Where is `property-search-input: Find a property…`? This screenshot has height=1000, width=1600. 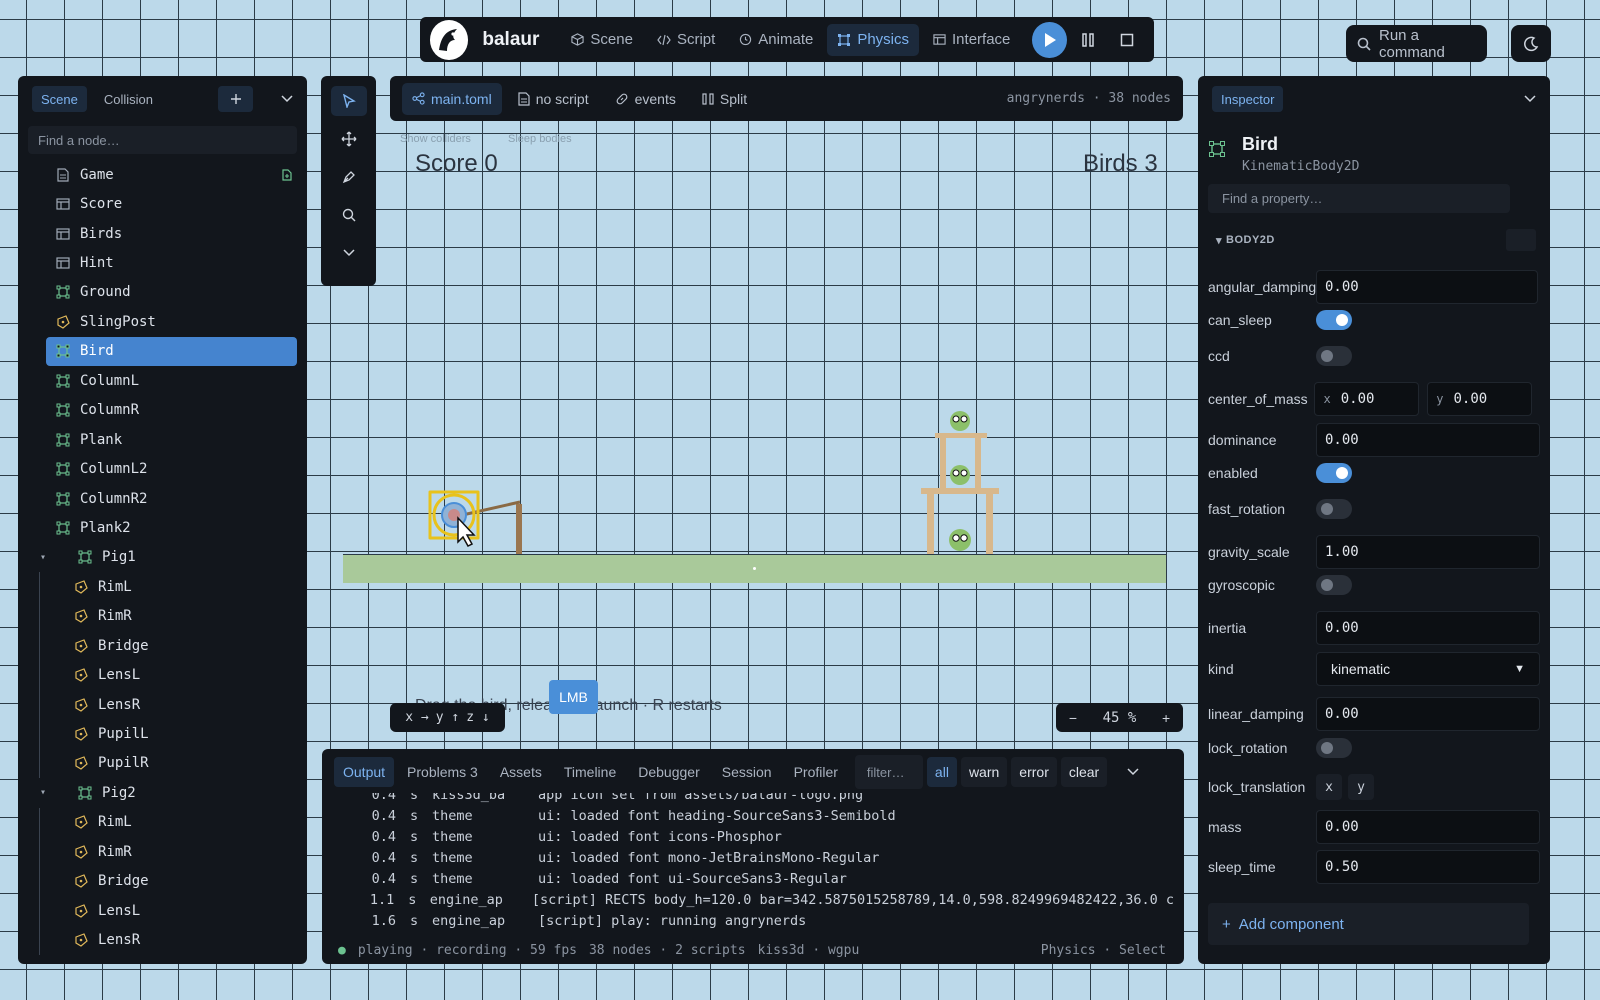 property-search-input: Find a property… is located at coordinates (1359, 198).